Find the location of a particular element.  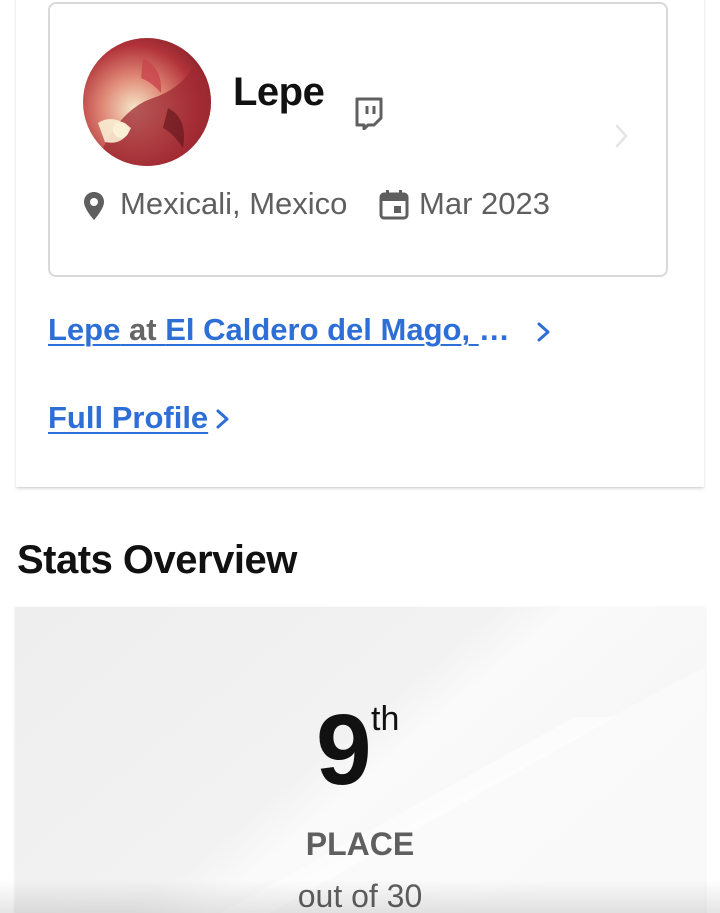

team-link-player: Lepe is located at coordinates (84, 329).